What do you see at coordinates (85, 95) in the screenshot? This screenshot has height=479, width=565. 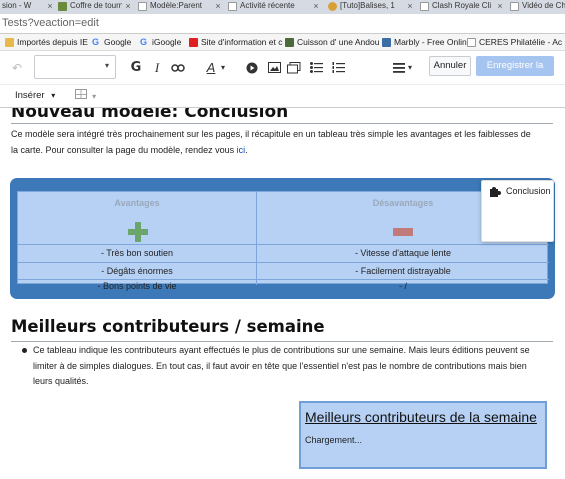 I see `table-icon: ▾` at bounding box center [85, 95].